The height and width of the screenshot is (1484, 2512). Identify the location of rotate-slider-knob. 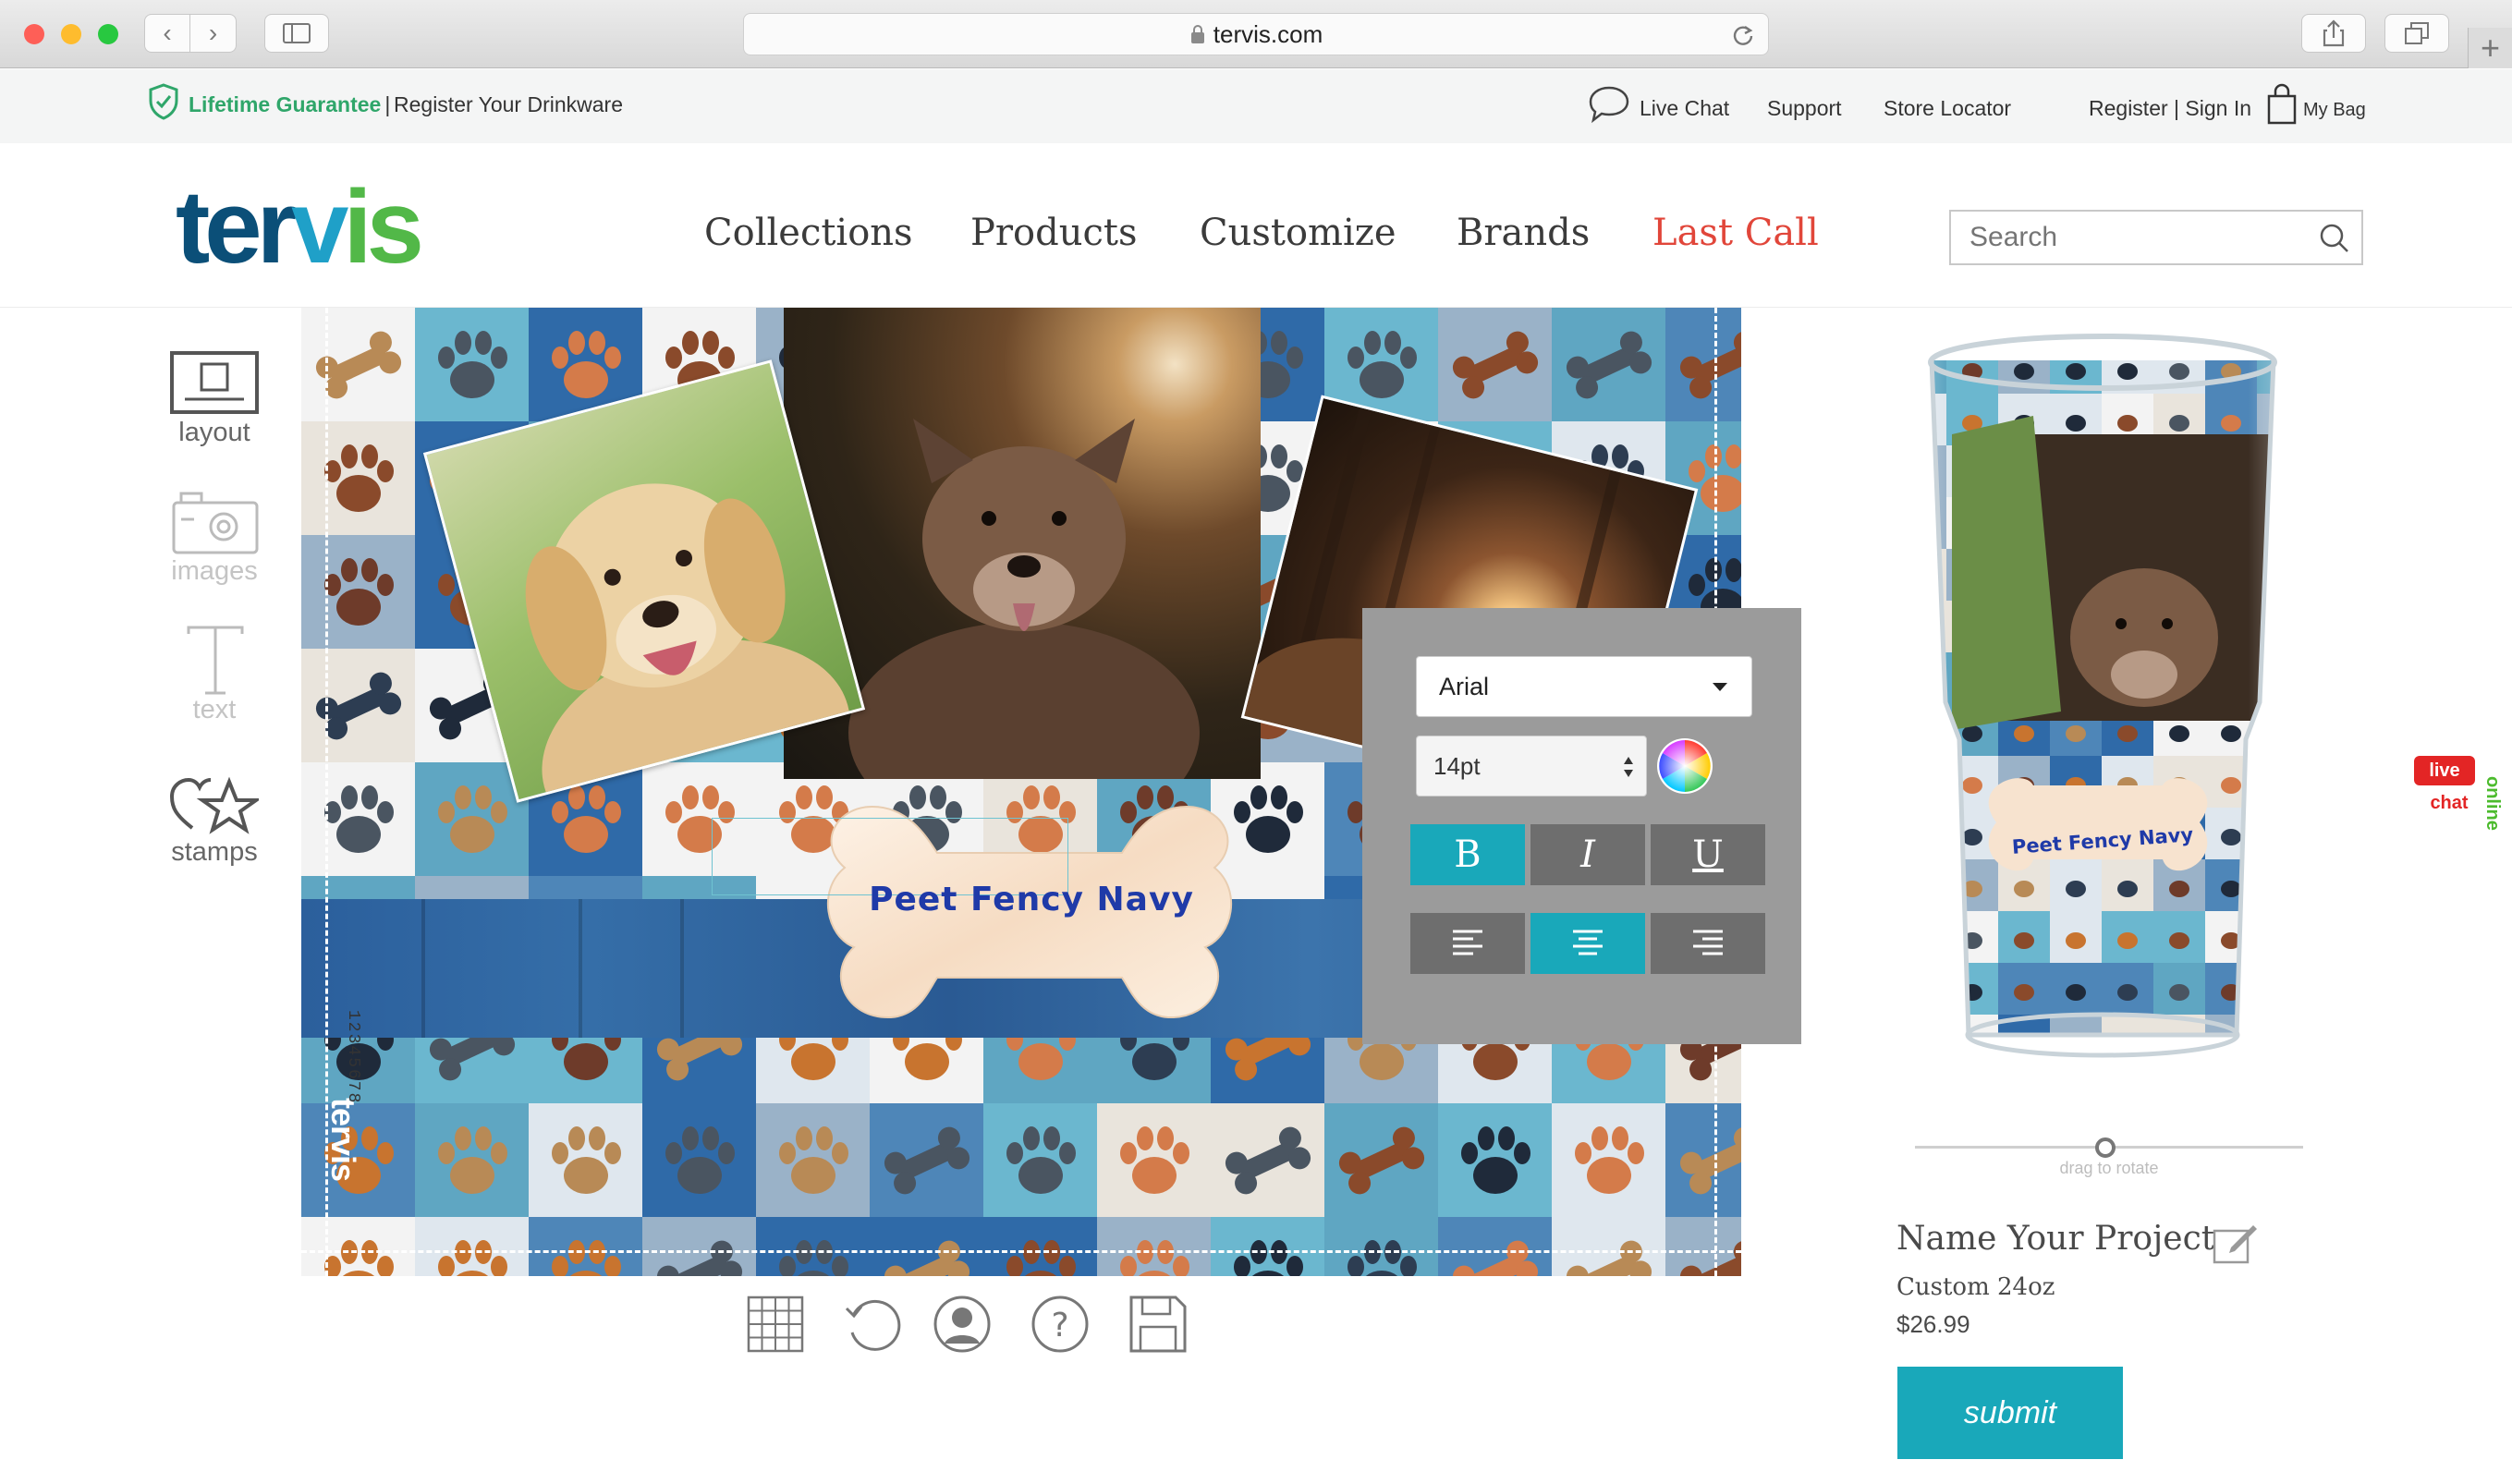
(2105, 1147).